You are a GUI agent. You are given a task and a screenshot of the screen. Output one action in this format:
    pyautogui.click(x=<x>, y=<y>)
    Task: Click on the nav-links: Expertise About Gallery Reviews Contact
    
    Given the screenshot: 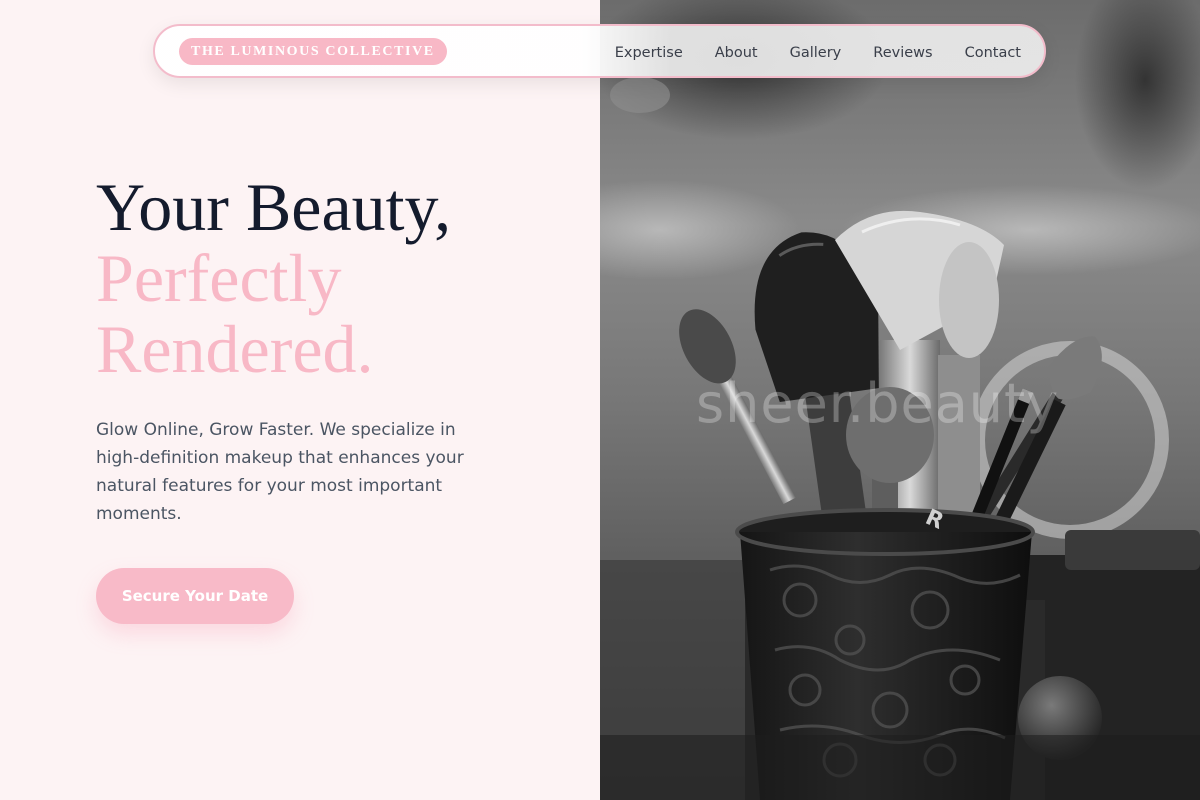 What is the action you would take?
    pyautogui.click(x=818, y=51)
    